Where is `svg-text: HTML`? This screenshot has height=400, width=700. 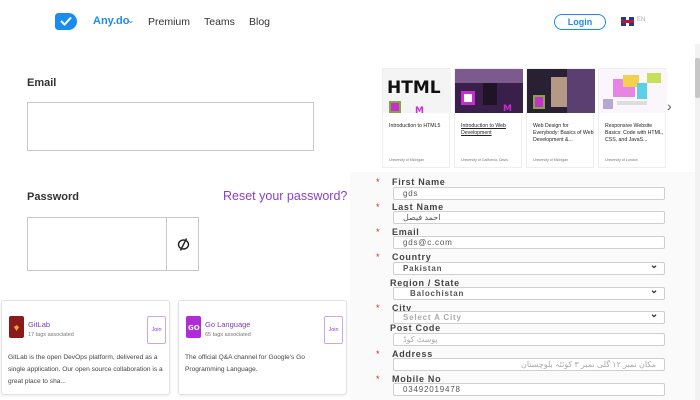
svg-text: HTML is located at coordinates (414, 88).